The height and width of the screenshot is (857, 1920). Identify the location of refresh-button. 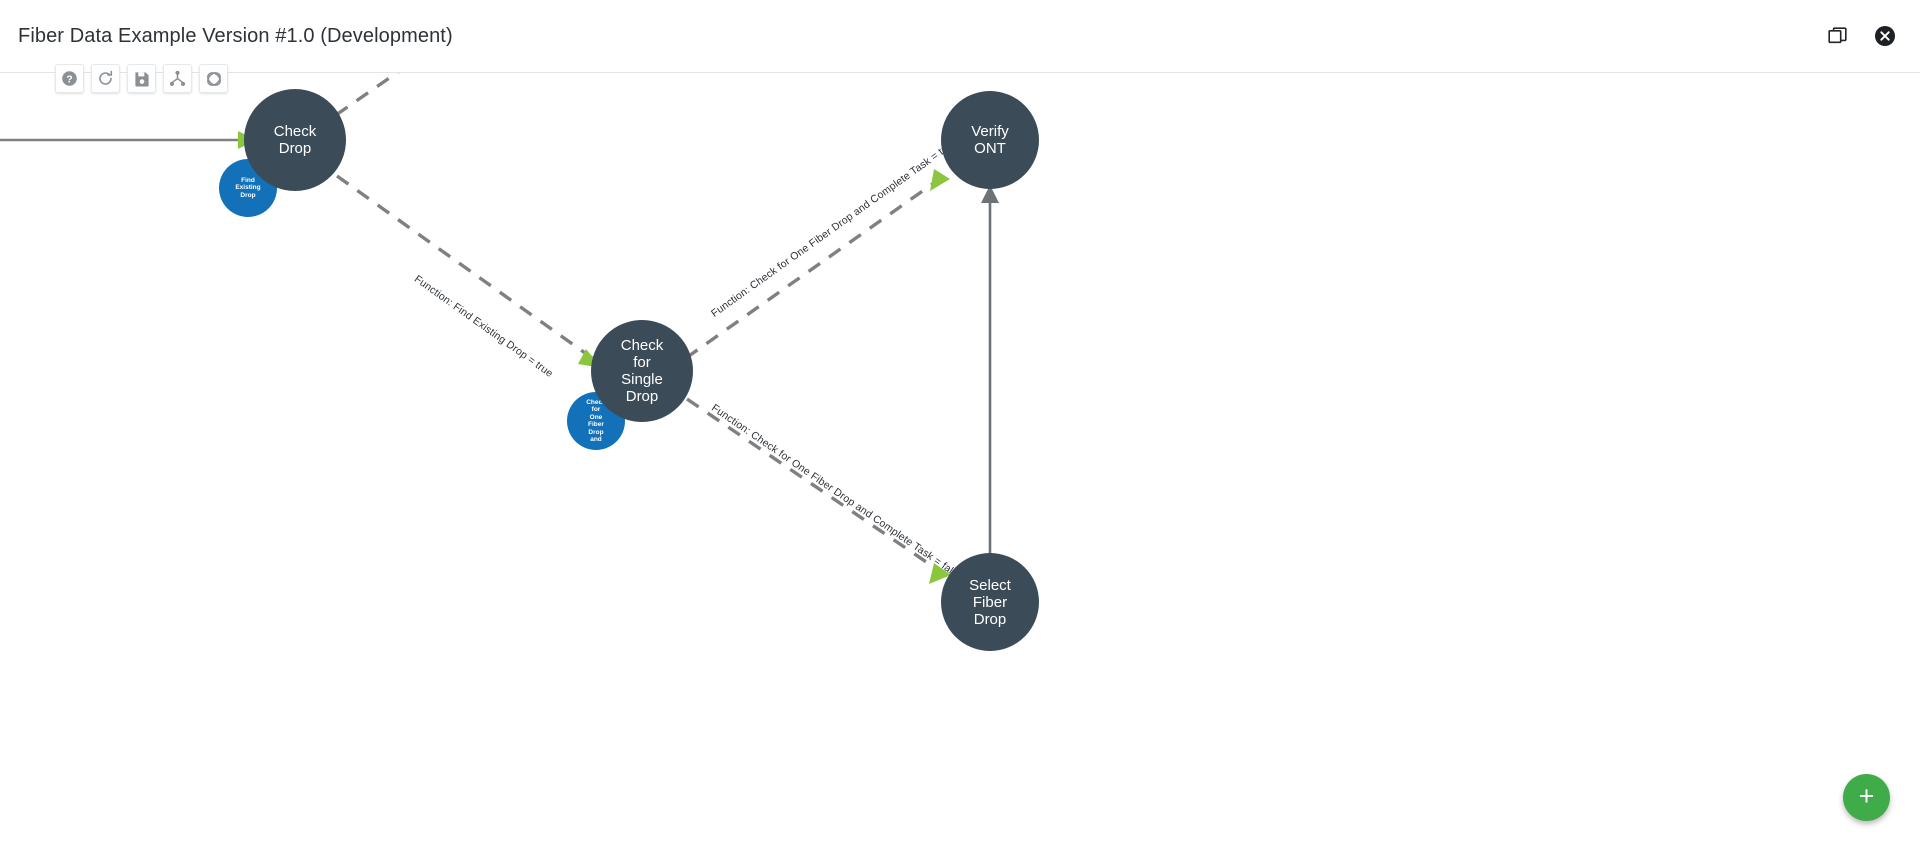
(105, 78).